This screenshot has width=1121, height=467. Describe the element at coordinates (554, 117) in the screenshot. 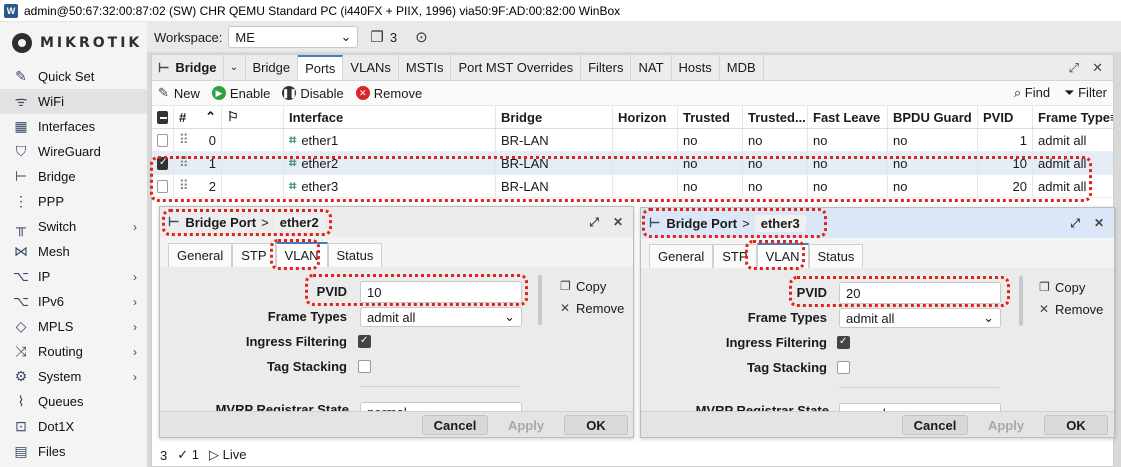

I see `col-bridge: Bridge` at that location.